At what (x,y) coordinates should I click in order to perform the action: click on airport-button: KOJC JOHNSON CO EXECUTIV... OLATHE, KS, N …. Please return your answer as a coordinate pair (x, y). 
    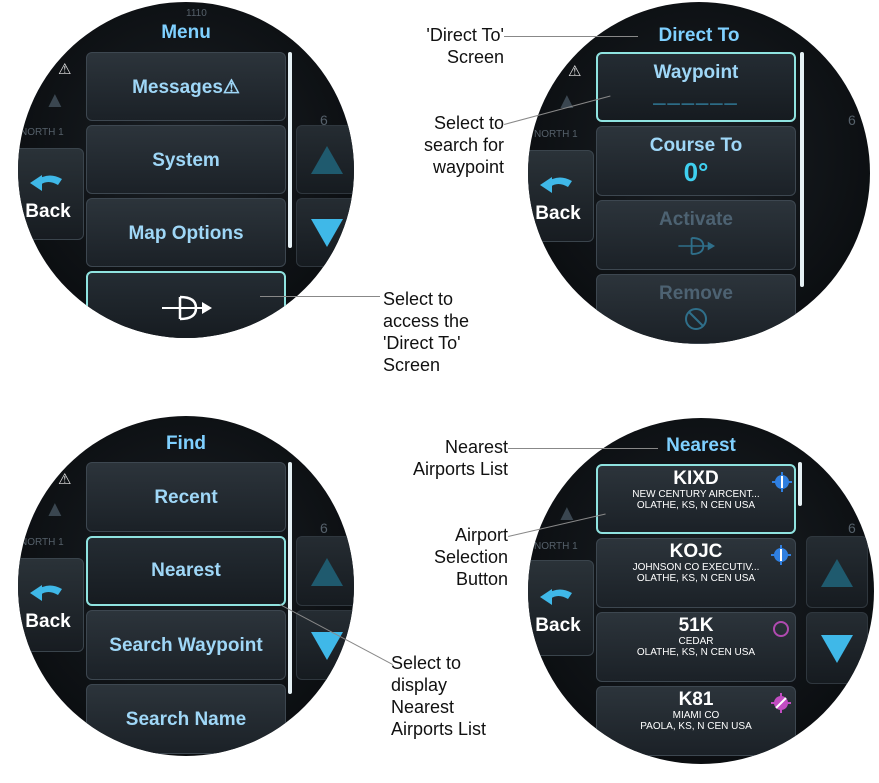
    Looking at the image, I should click on (696, 573).